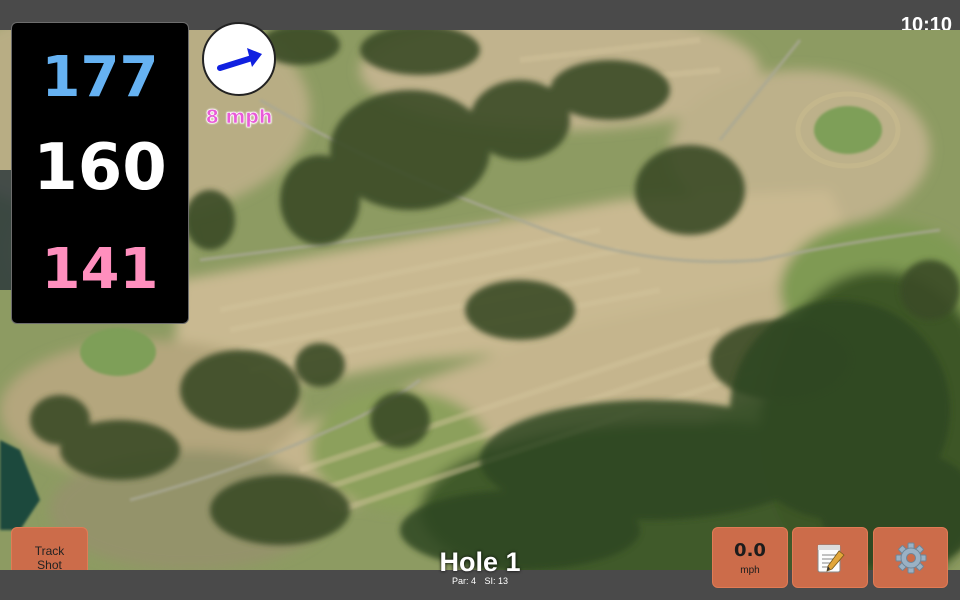 This screenshot has height=600, width=960. What do you see at coordinates (750, 550) in the screenshot?
I see `speed-value: 0.0` at bounding box center [750, 550].